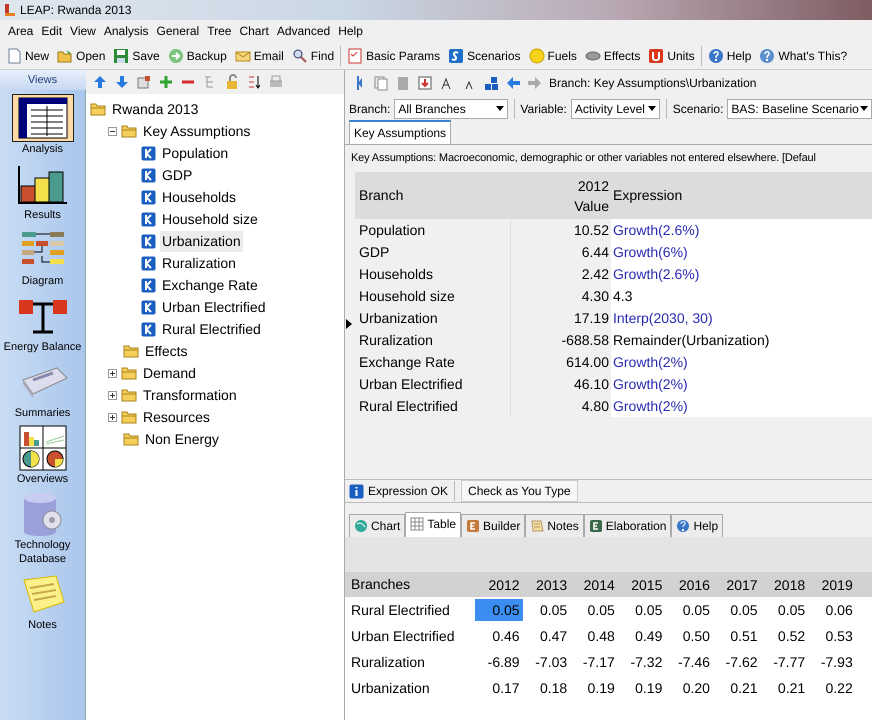 The image size is (872, 720). What do you see at coordinates (642, 662) in the screenshot?
I see `table-cell: -7.32` at bounding box center [642, 662].